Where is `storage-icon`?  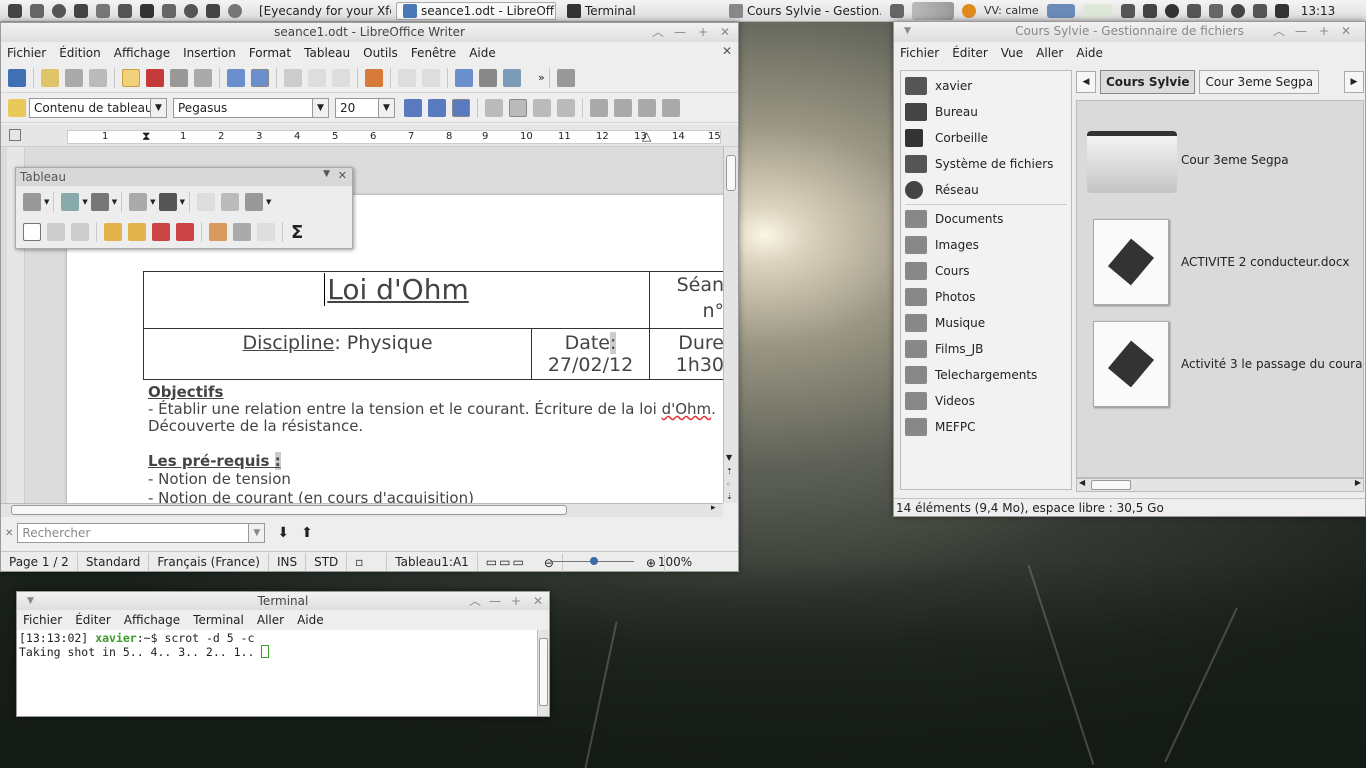
storage-icon is located at coordinates (1193, 10).